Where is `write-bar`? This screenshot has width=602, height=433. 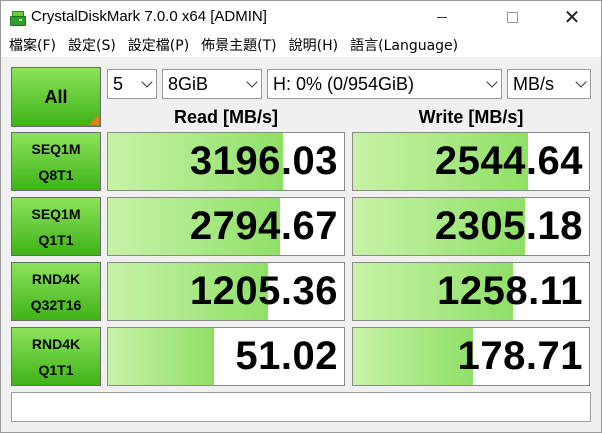
write-bar is located at coordinates (413, 356).